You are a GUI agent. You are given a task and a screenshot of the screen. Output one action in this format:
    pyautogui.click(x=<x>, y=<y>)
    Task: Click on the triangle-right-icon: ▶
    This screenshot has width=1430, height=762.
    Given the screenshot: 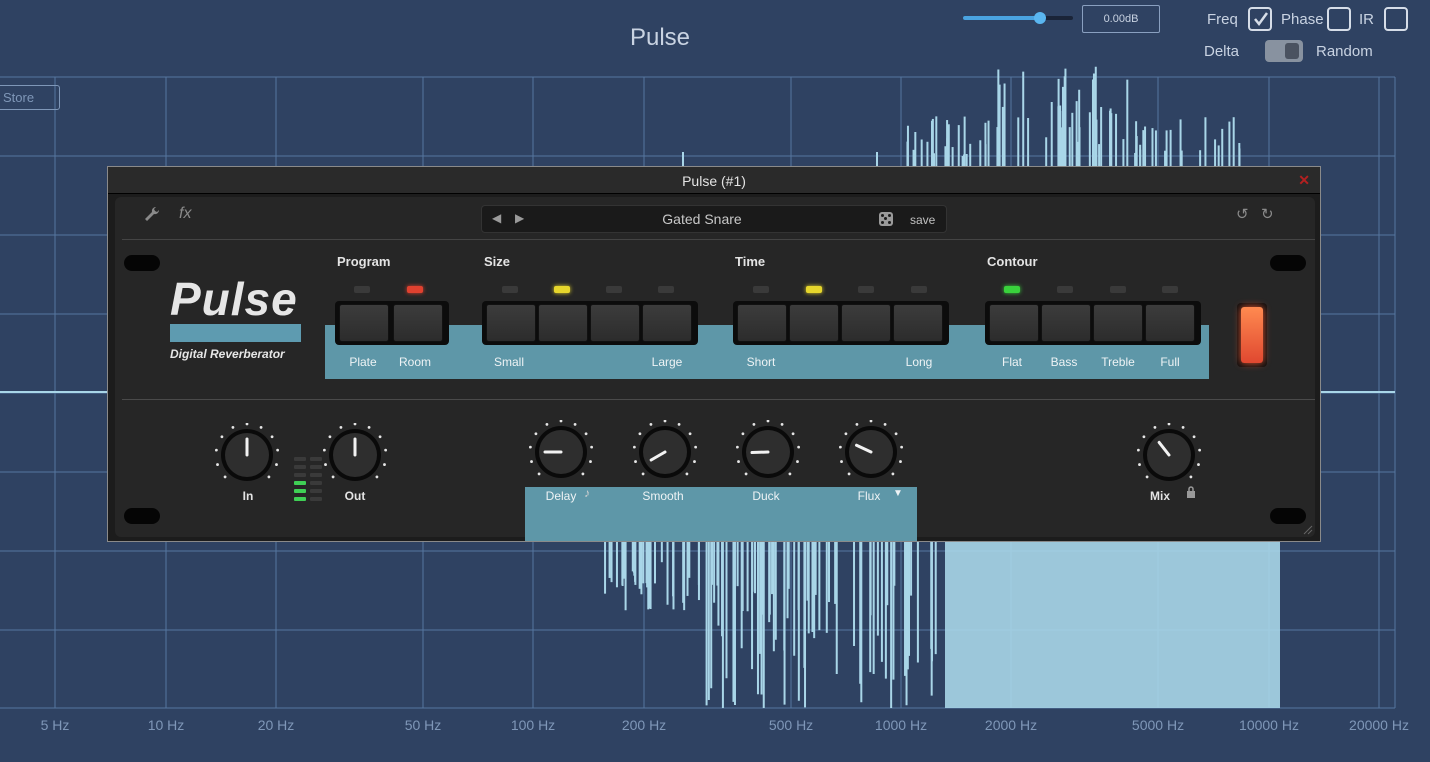 What is the action you would take?
    pyautogui.click(x=519, y=218)
    